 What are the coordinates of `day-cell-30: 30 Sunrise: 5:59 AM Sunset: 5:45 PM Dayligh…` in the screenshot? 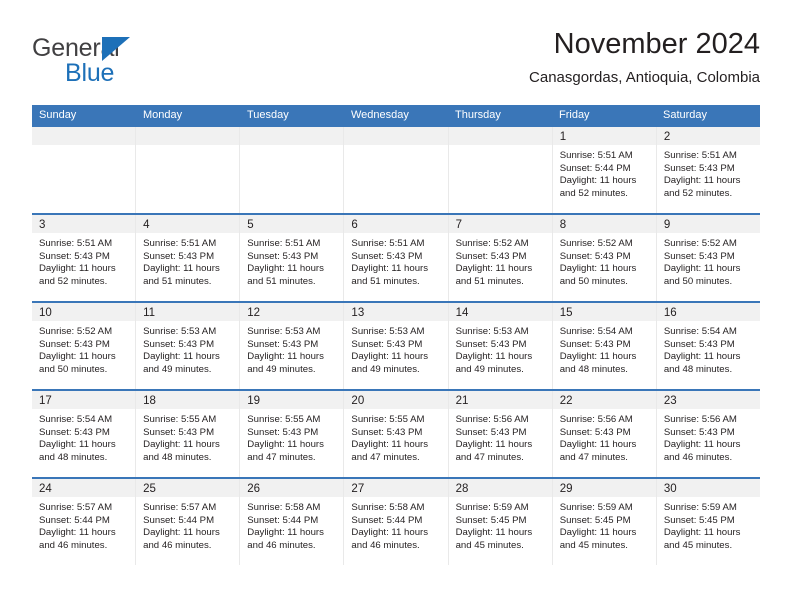 It's located at (708, 522).